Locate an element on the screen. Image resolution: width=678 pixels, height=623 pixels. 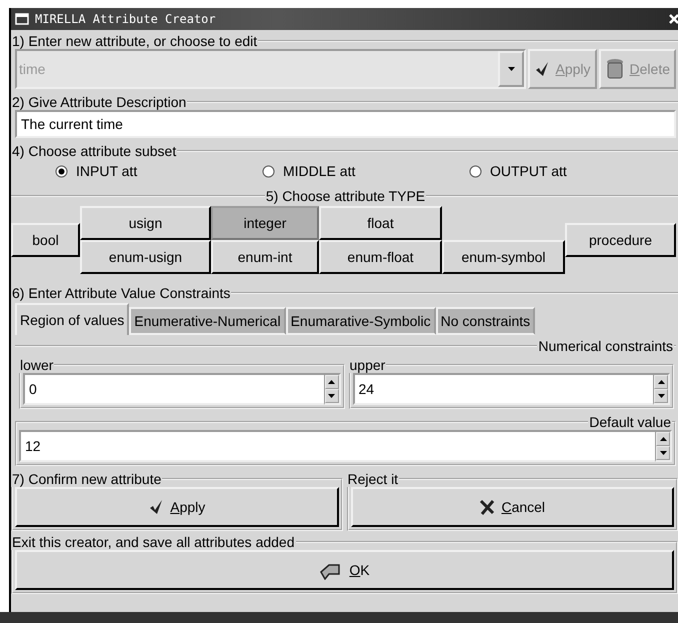
field-legend: Default value is located at coordinates (630, 422).